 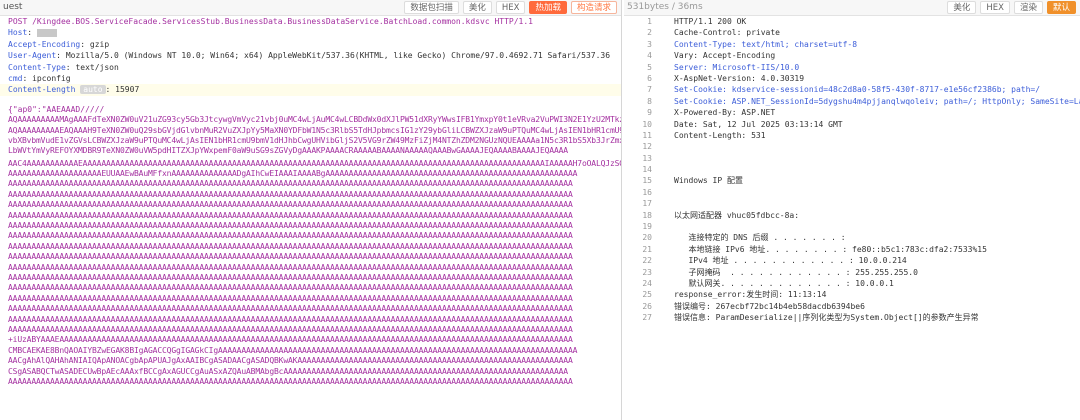 I want to click on line-number: 7, so click(x=649, y=90).